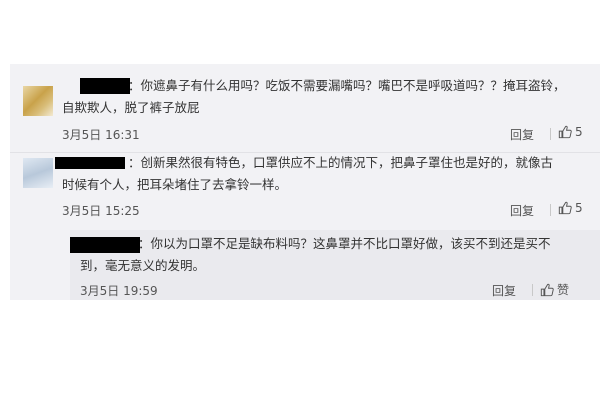  What do you see at coordinates (143, 265) in the screenshot?
I see `reply-text-line: 到，毫无意义的发明。` at bounding box center [143, 265].